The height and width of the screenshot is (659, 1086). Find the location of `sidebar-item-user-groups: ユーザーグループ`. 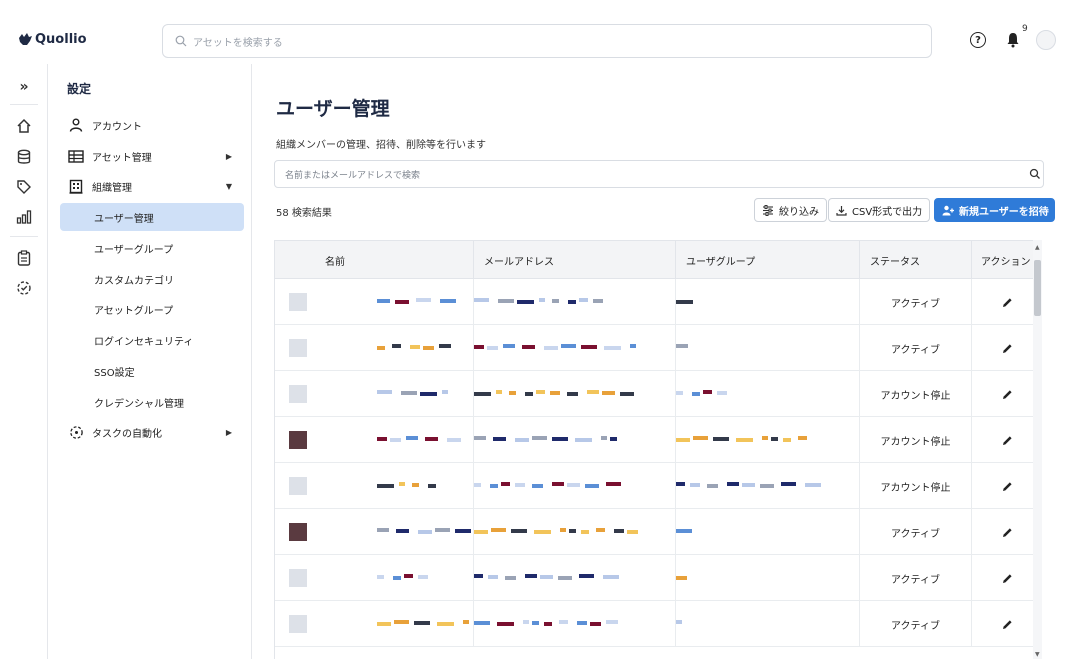

sidebar-item-user-groups: ユーザーグループ is located at coordinates (152, 248).